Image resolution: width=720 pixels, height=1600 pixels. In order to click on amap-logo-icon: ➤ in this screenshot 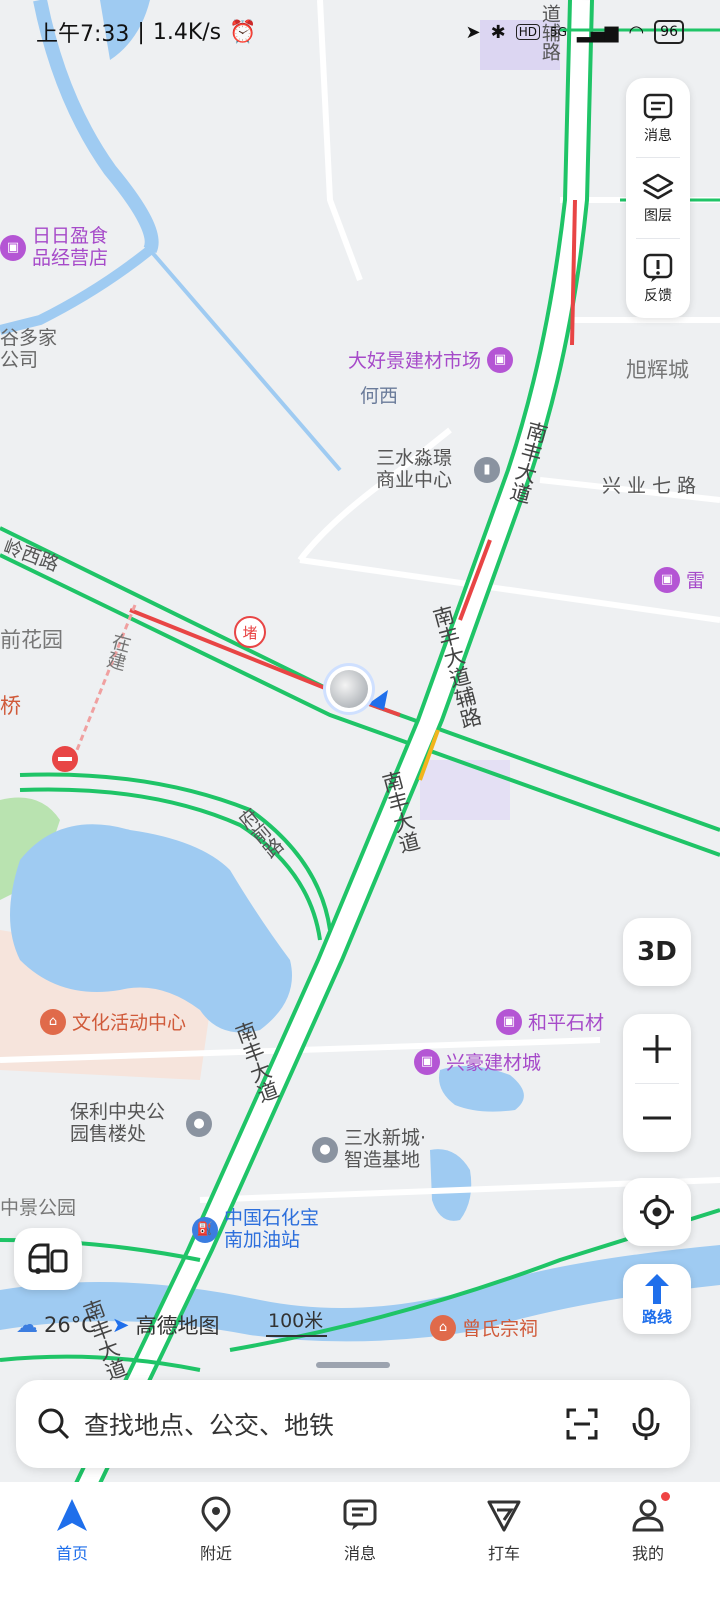, I will do `click(120, 1325)`.